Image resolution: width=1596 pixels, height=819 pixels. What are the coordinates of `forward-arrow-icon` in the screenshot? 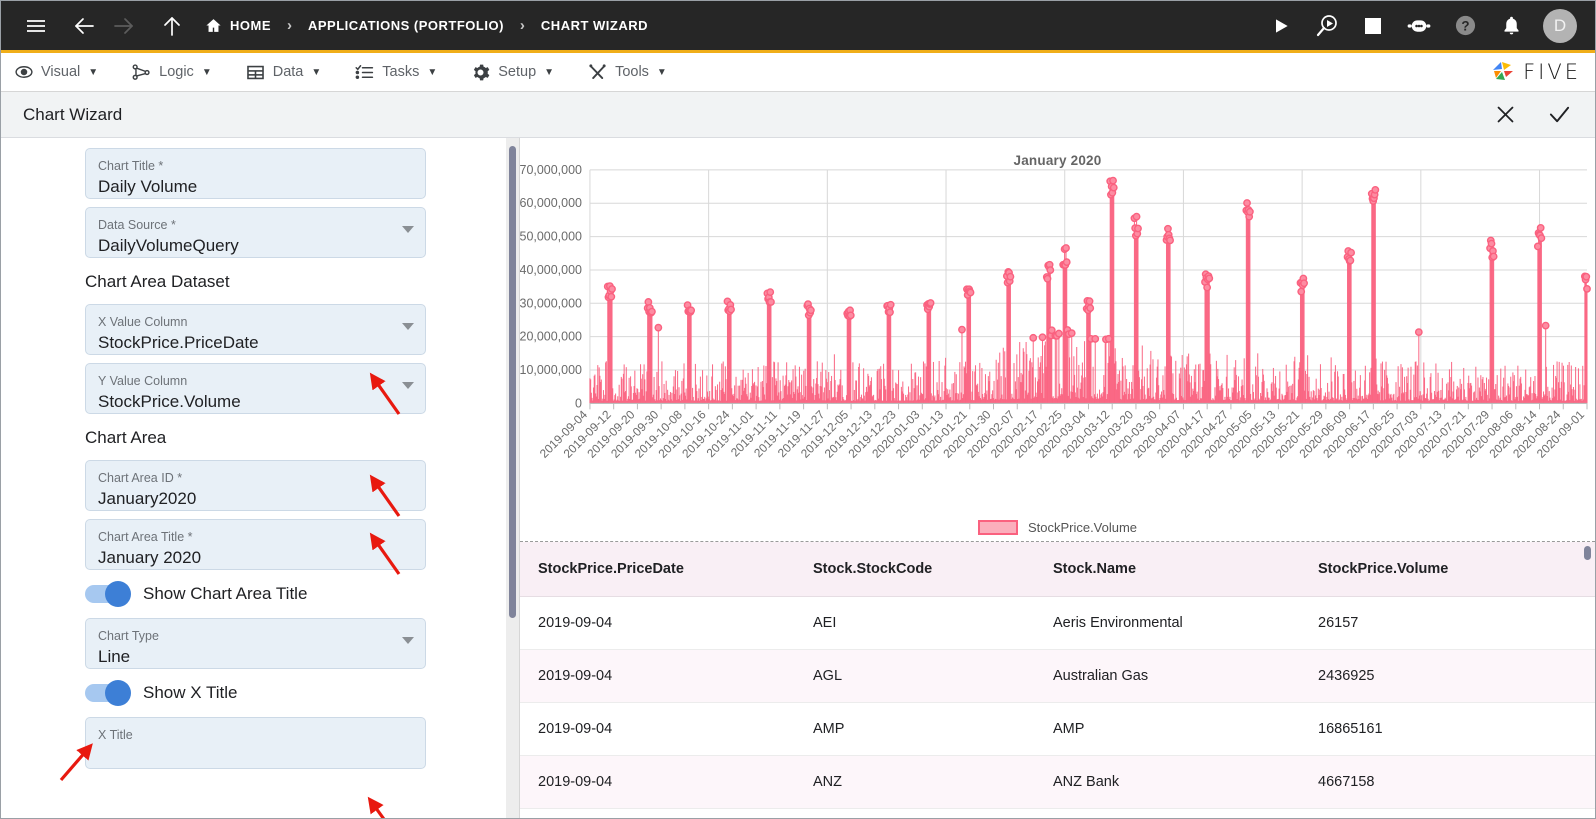 It's located at (124, 26).